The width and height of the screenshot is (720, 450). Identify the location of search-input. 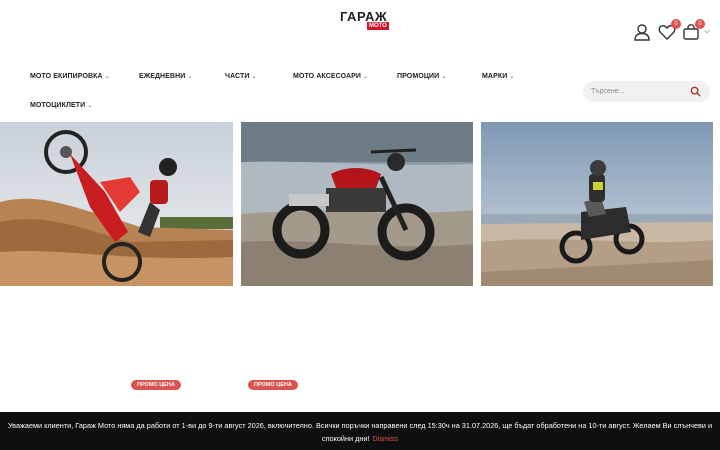
(639, 91).